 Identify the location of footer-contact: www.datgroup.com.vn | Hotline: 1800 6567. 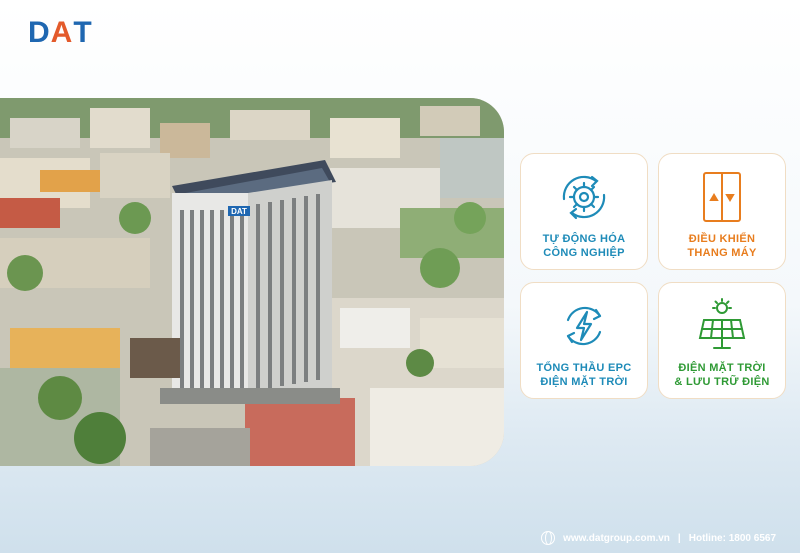
(658, 538).